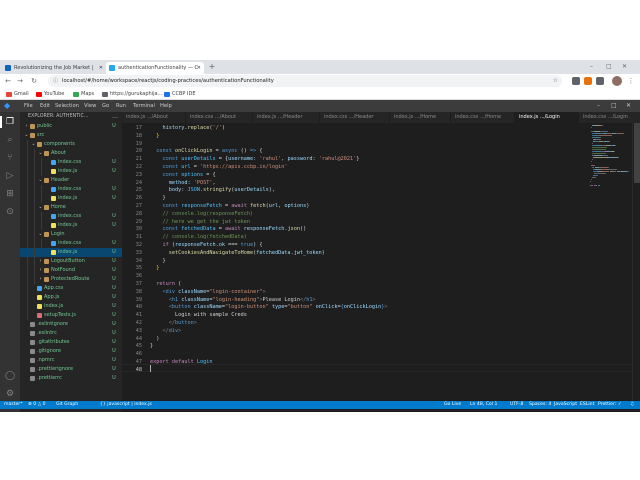  I want to click on tree-item: › public U, so click(71, 126).